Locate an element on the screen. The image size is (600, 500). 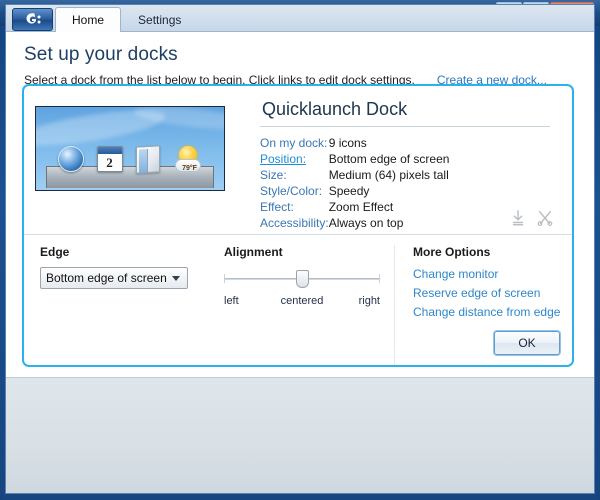
alignment-slider is located at coordinates (302, 280).